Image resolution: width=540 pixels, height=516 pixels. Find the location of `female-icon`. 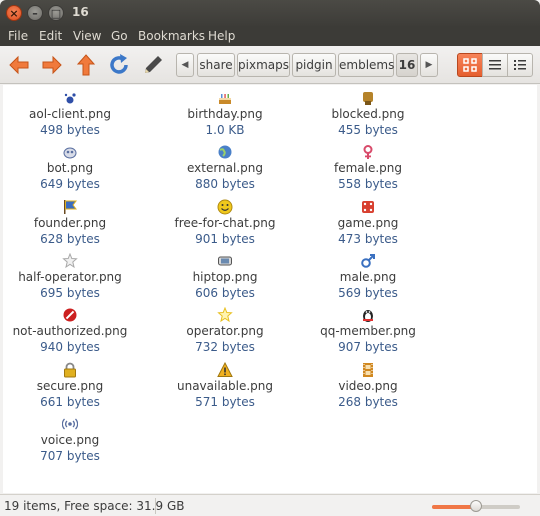

female-icon is located at coordinates (368, 152).